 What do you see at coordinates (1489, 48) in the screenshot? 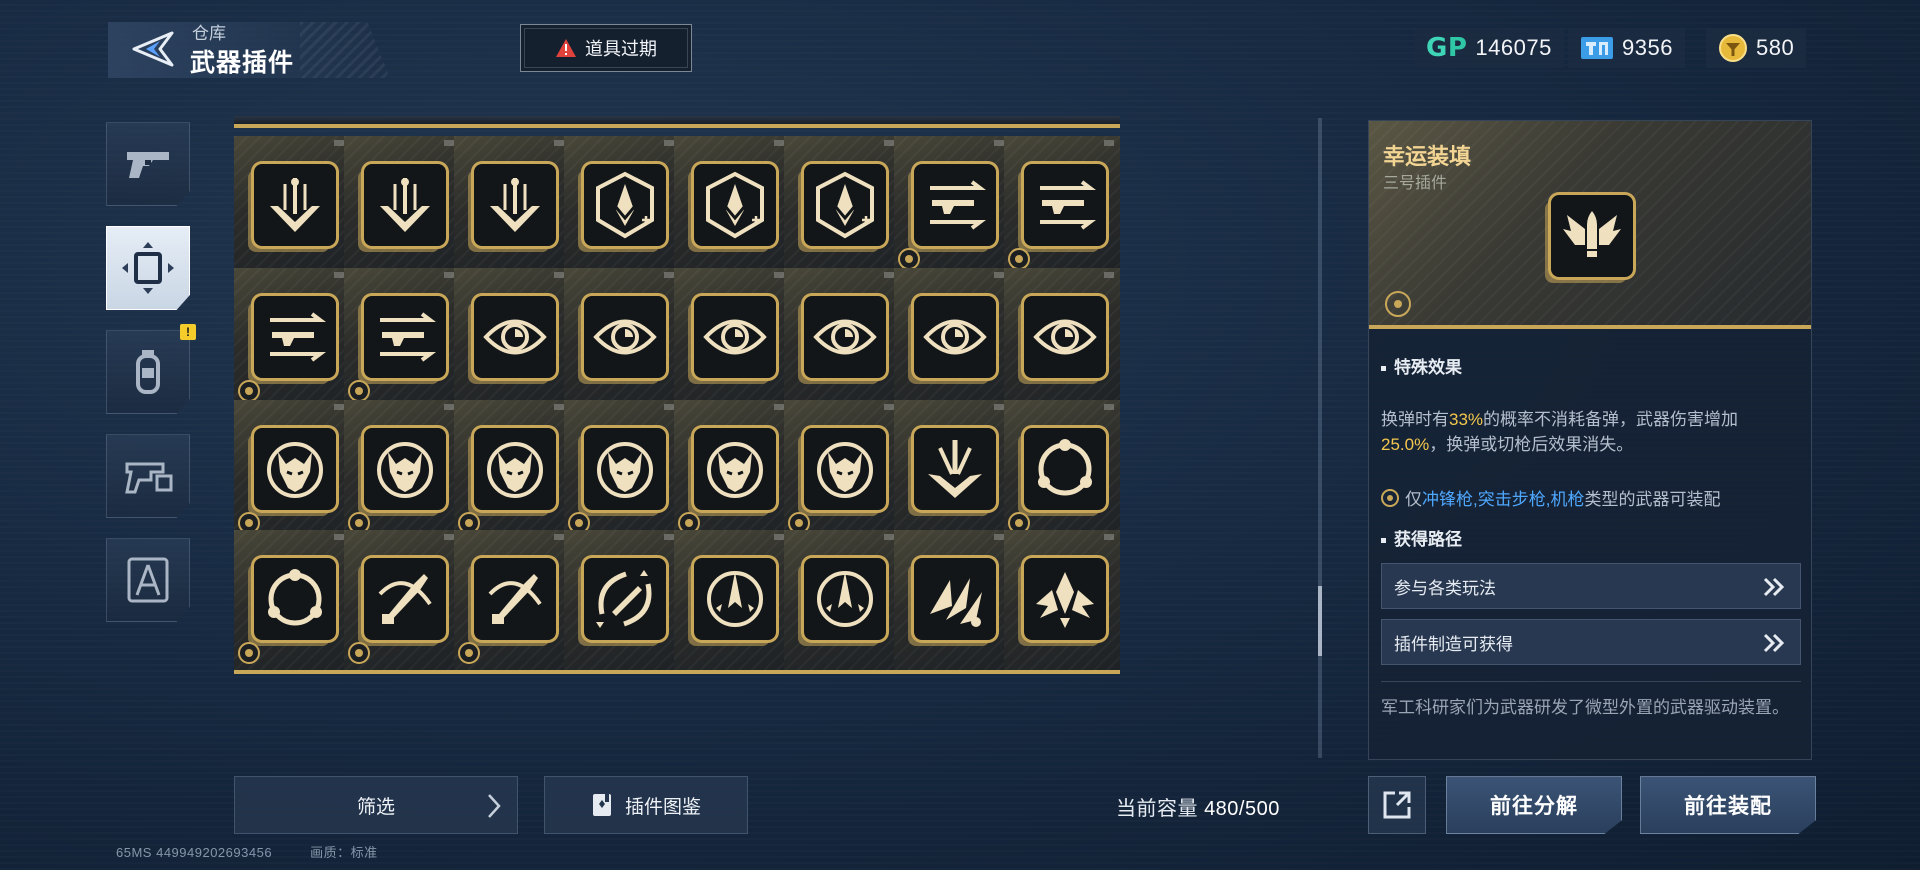
I see `currency-gp: GP 146075` at bounding box center [1489, 48].